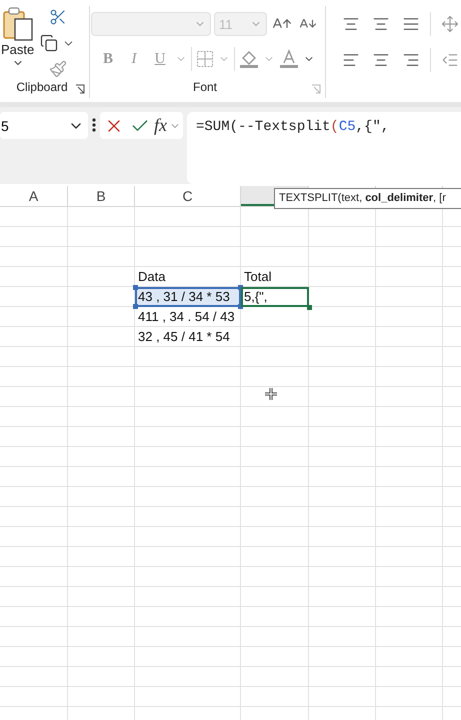  What do you see at coordinates (204, 88) in the screenshot?
I see `group-label: Font` at bounding box center [204, 88].